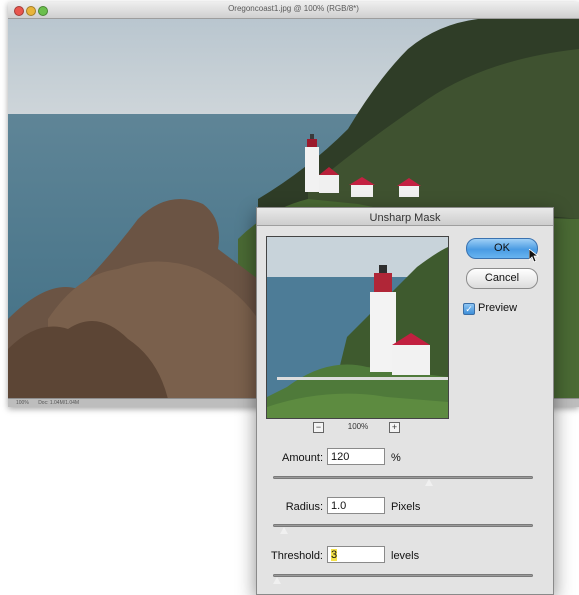  Describe the element at coordinates (403, 481) in the screenshot. I see `amount-slider` at that location.